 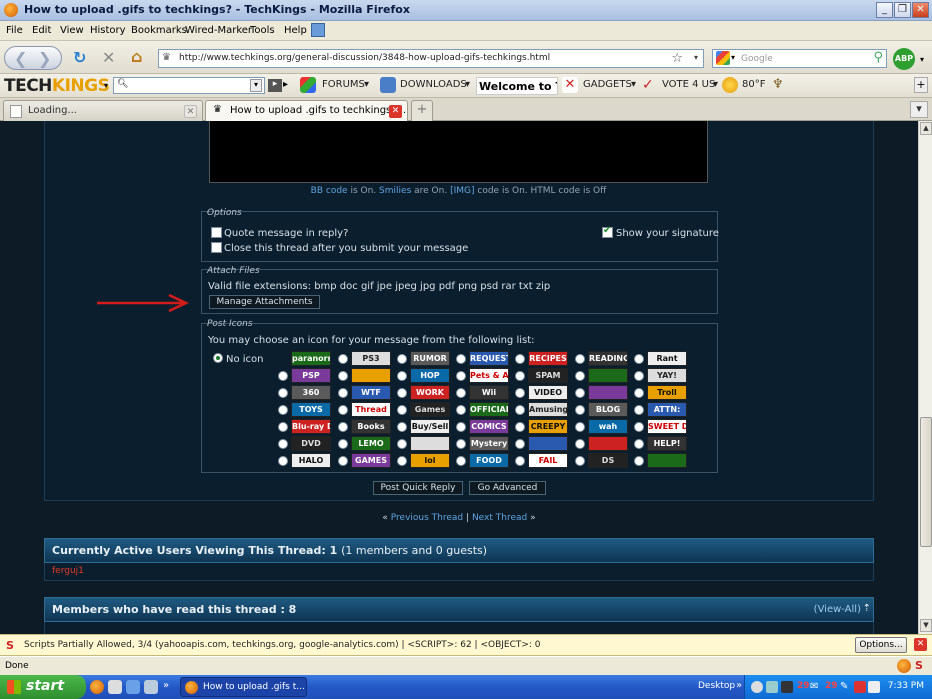 What do you see at coordinates (489, 426) in the screenshot?
I see `post-icon-image: COMICS` at bounding box center [489, 426].